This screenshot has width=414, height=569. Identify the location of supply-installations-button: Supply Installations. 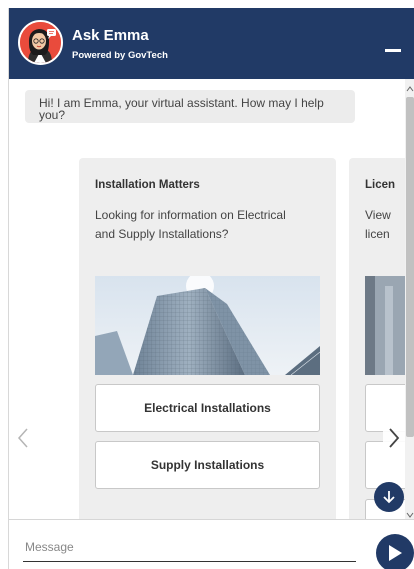
(207, 465).